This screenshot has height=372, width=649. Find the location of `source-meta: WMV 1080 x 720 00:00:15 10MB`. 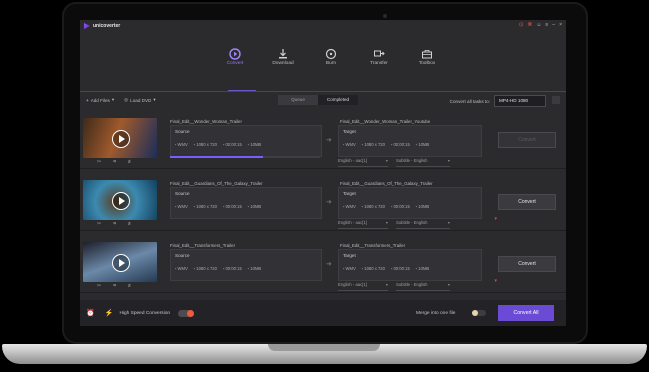

source-meta: WMV 1080 x 720 00:00:15 10MB is located at coordinates (218, 206).